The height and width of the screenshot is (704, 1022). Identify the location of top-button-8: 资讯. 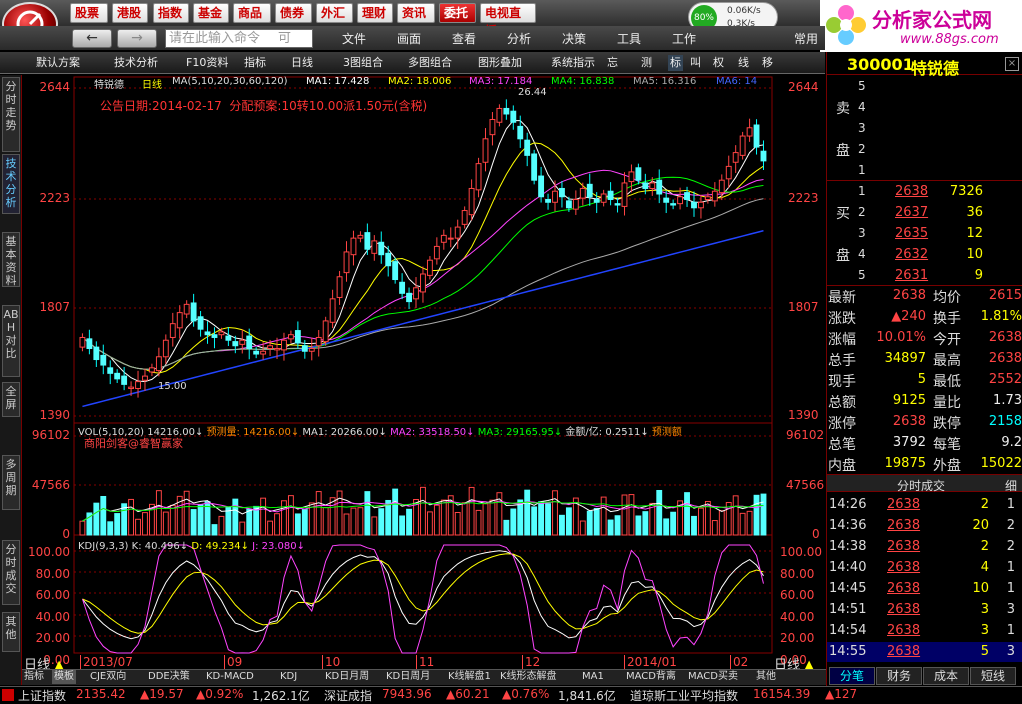
(416, 13).